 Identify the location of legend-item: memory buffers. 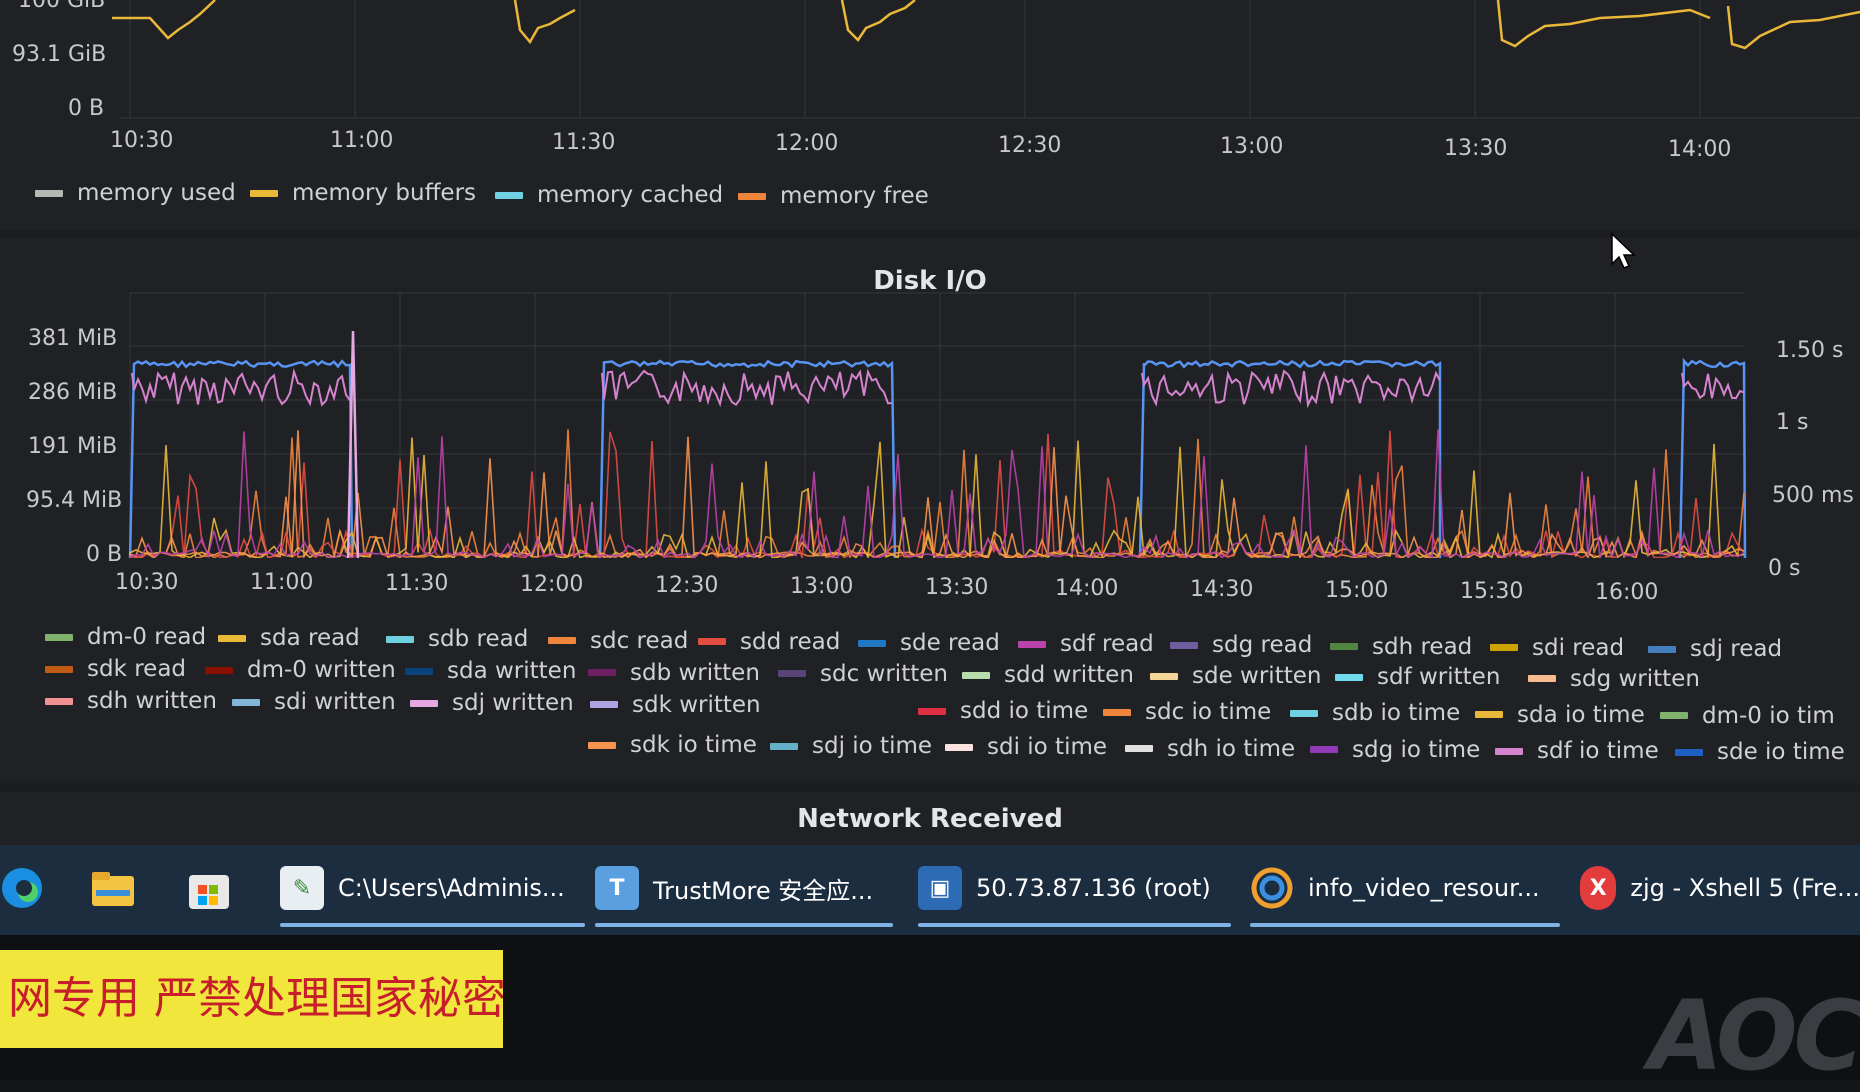
(363, 193).